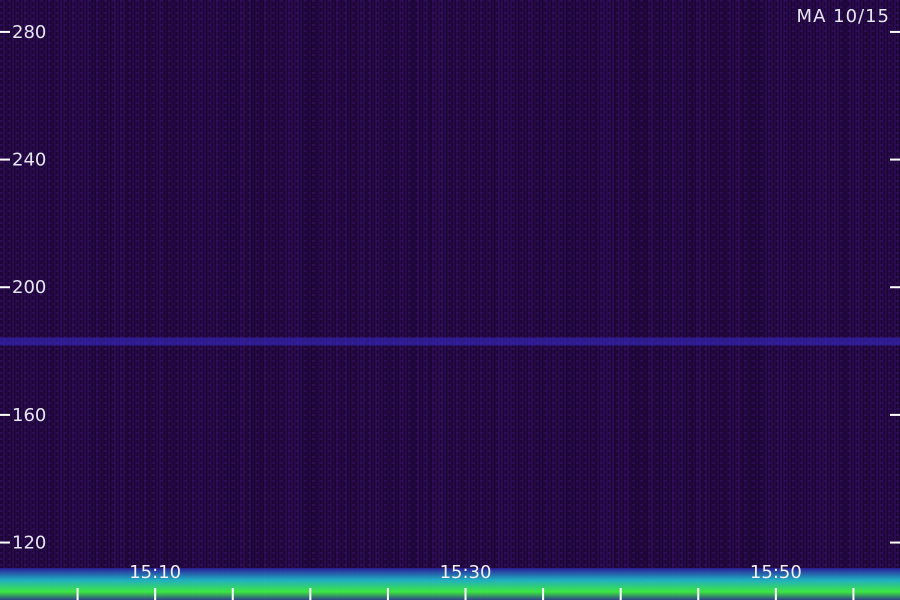 The height and width of the screenshot is (600, 900). Describe the element at coordinates (843, 16) in the screenshot. I see `chart-title: MA 10/15` at that location.